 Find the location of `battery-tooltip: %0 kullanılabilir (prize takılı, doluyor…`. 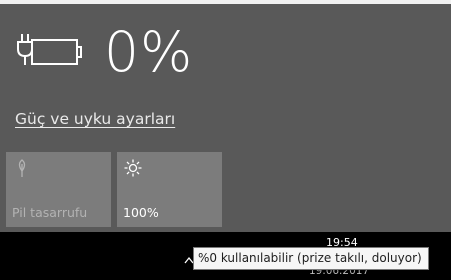

battery-tooltip: %0 kullanılabilir (prize takılı, doluyor… is located at coordinates (311, 258).